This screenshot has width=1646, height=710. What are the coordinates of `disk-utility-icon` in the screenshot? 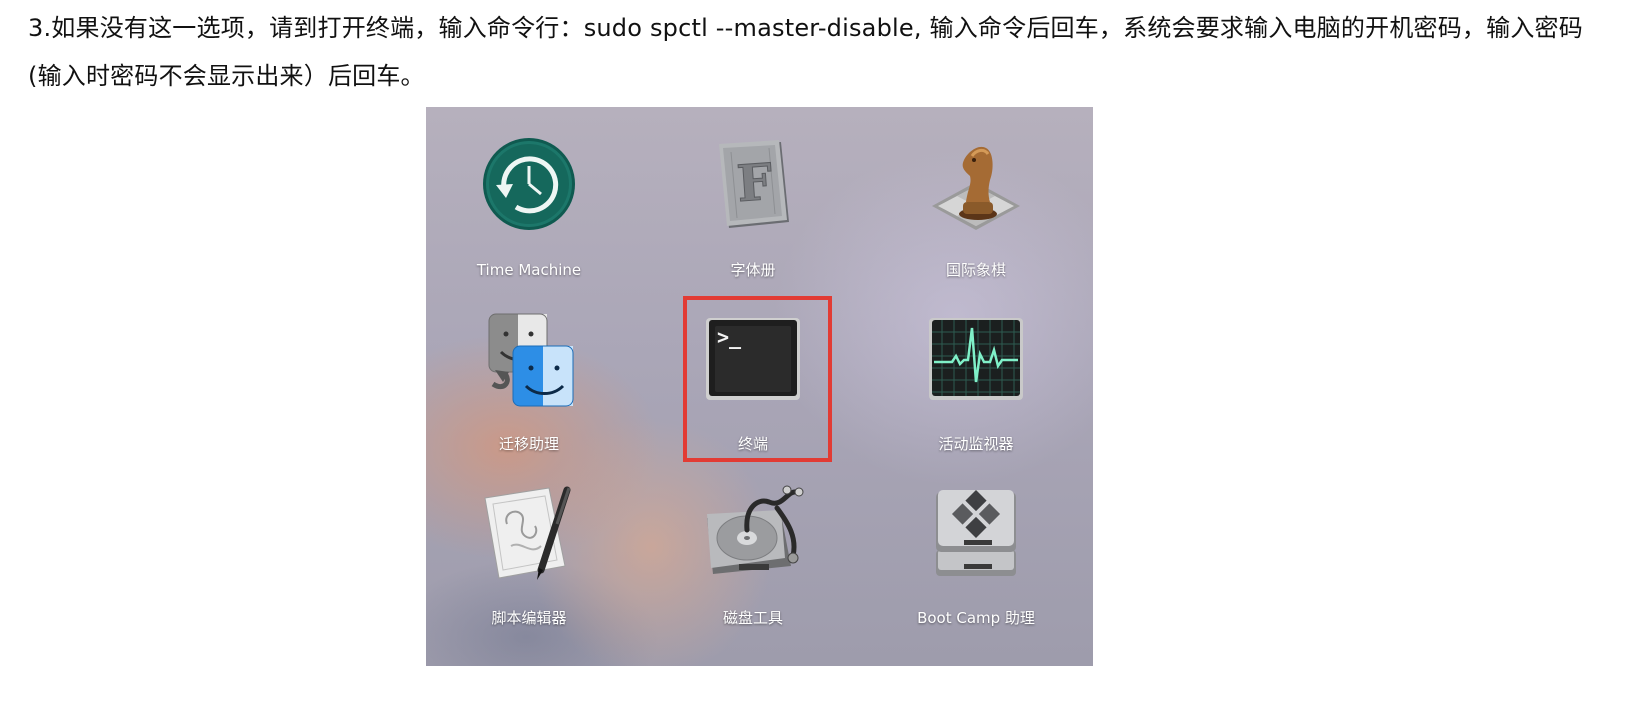 It's located at (755, 529).